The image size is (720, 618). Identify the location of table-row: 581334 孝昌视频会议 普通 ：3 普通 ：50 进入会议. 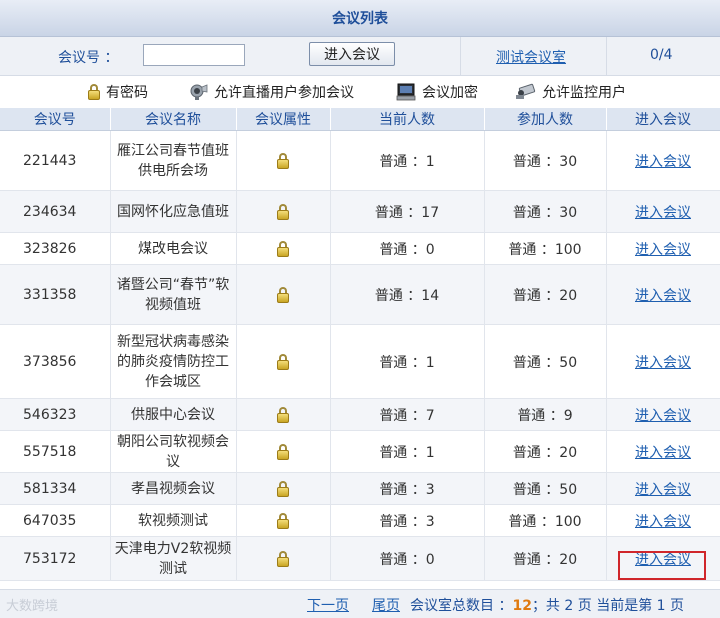
(360, 488).